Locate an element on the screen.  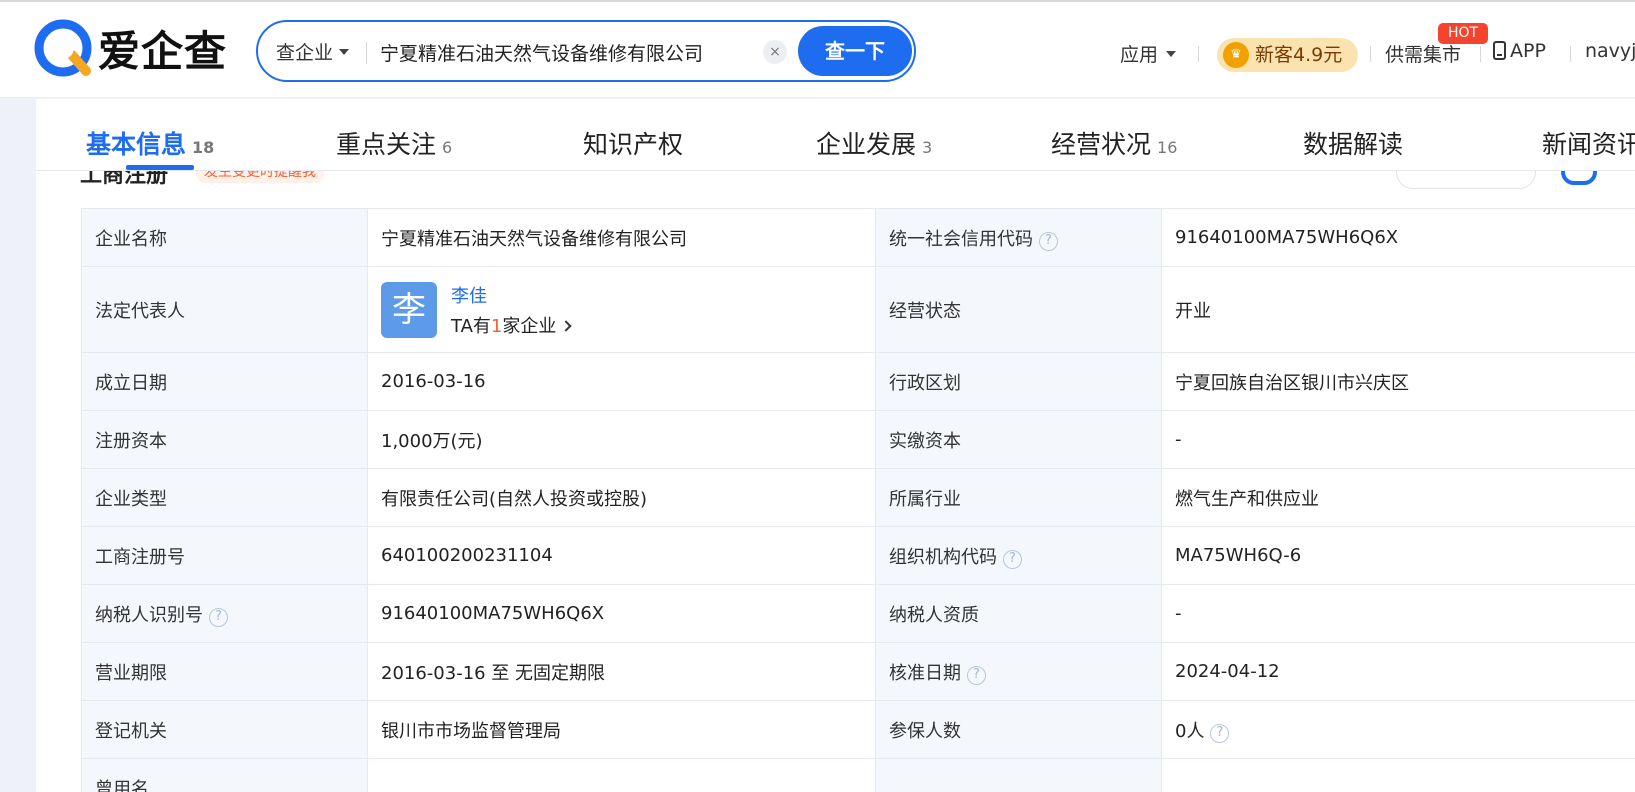
tab-label: 基本信息 is located at coordinates (136, 144).